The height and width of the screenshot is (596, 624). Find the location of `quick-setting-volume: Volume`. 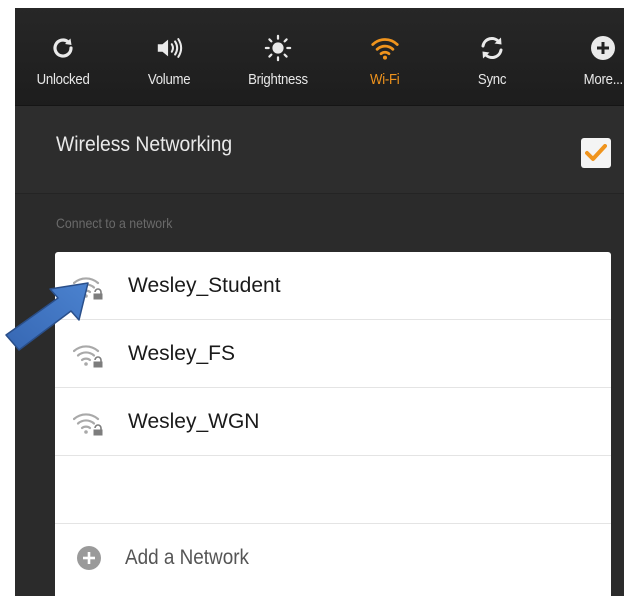

quick-setting-volume: Volume is located at coordinates (169, 57).